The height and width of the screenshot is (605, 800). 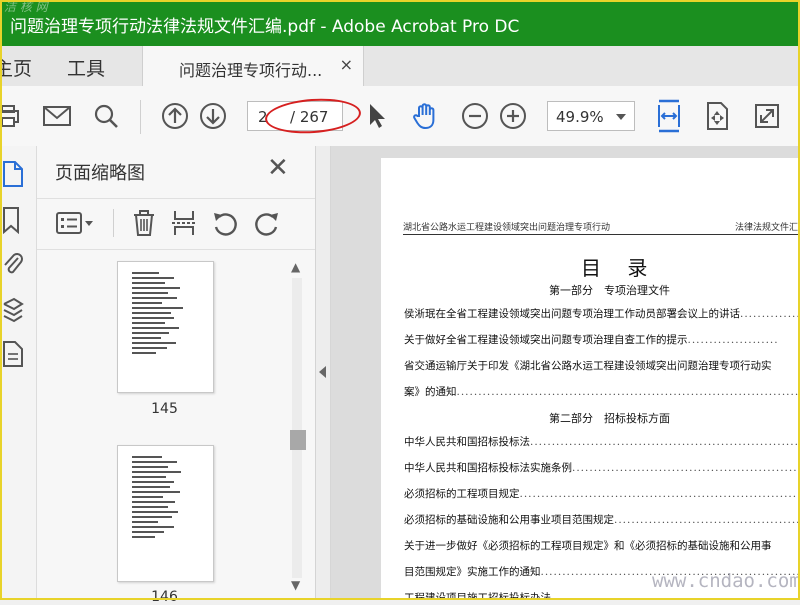 What do you see at coordinates (278, 168) in the screenshot?
I see `close-panel-icon: ✕` at bounding box center [278, 168].